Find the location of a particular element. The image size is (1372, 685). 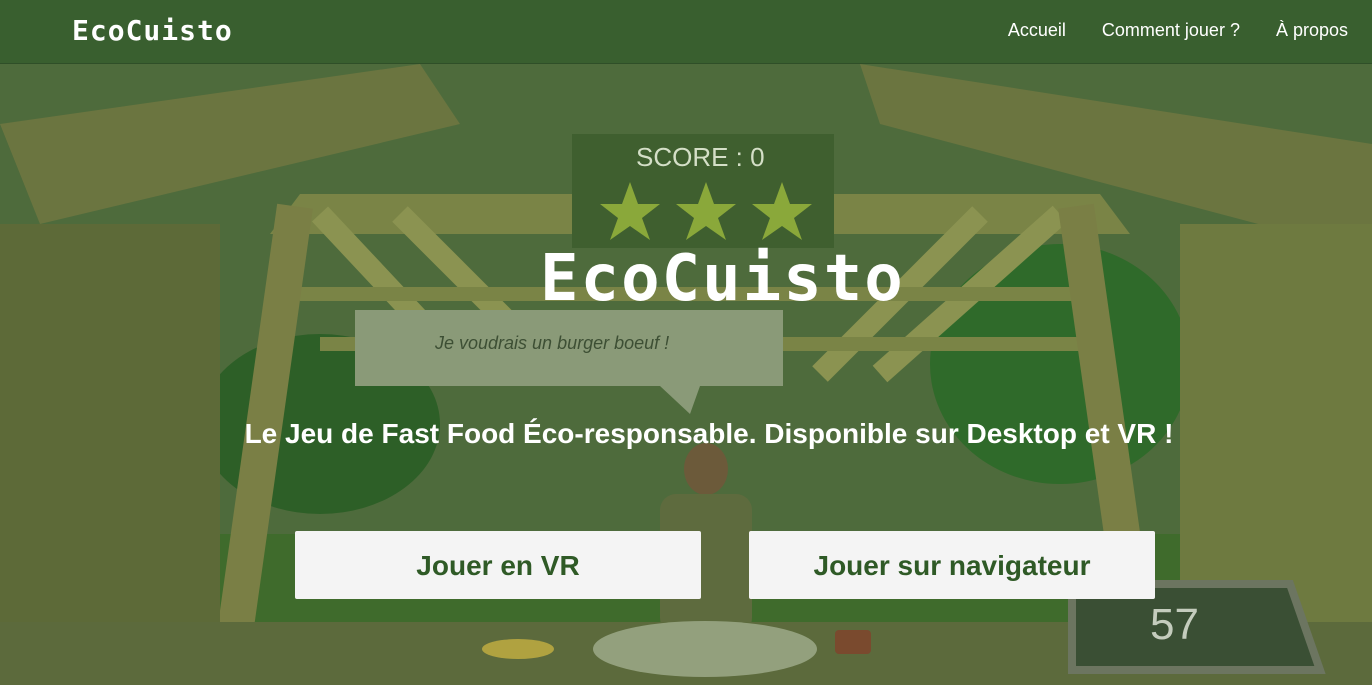

game-score-text: SCORE : 0 is located at coordinates (700, 157).